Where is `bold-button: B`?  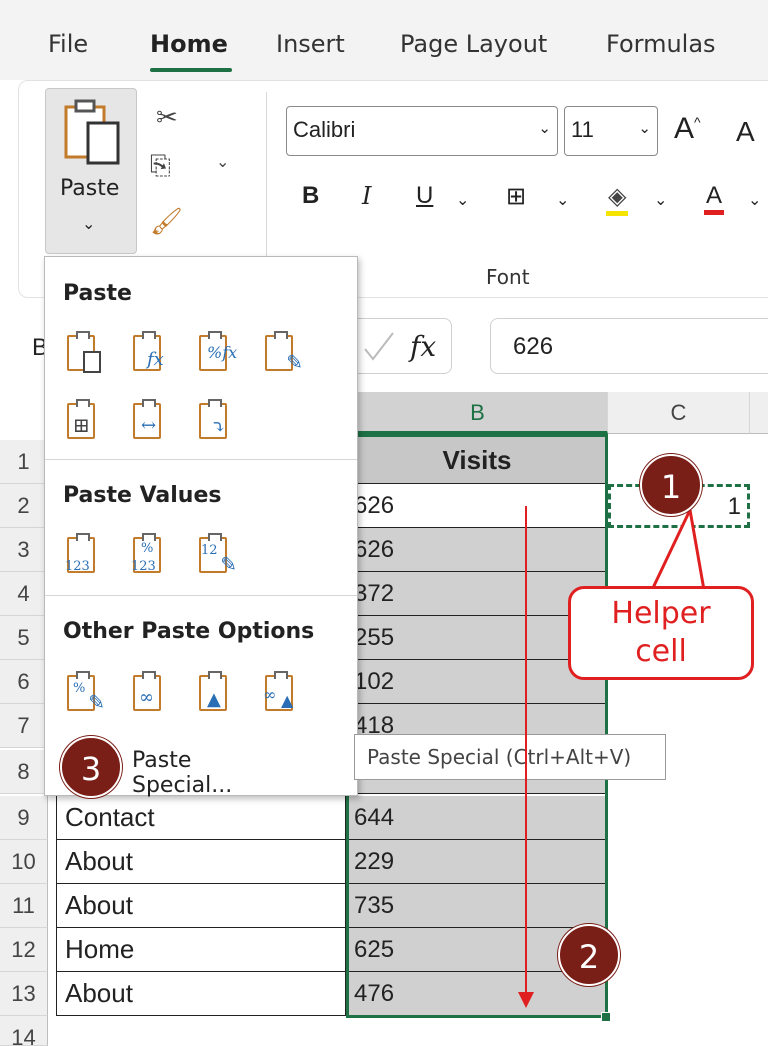 bold-button: B is located at coordinates (310, 196).